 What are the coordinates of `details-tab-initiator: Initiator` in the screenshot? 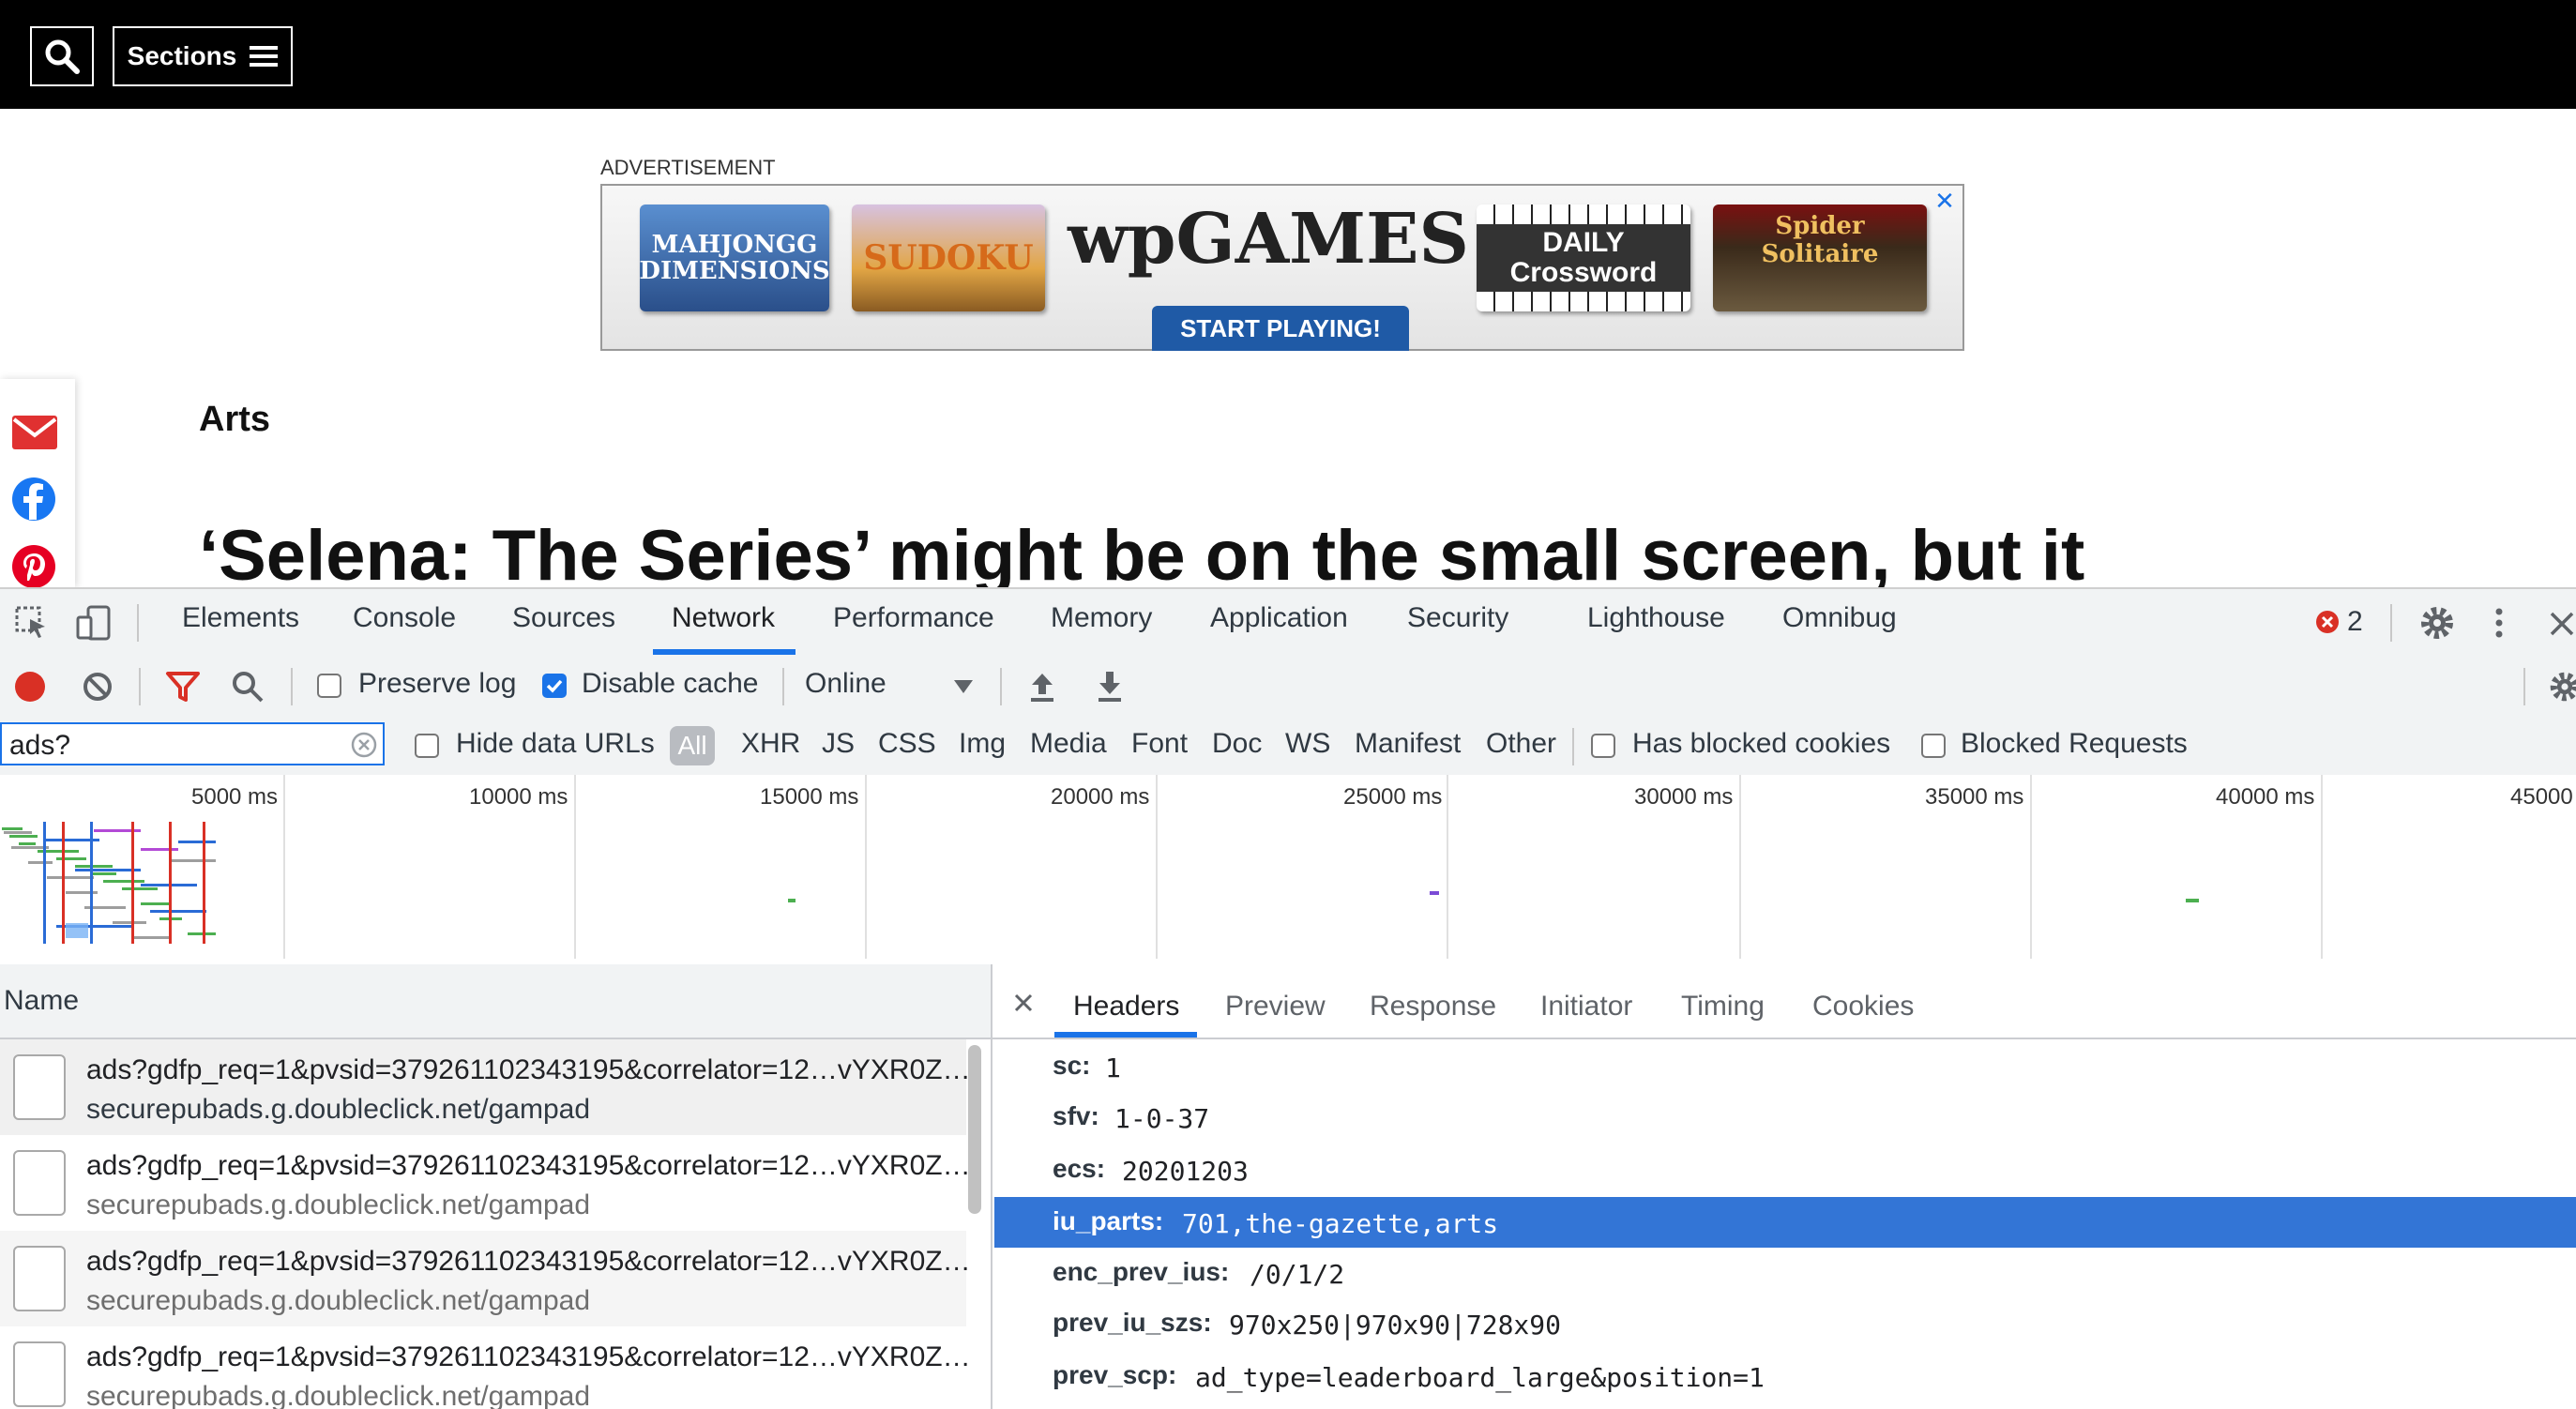 It's located at (1586, 1007).